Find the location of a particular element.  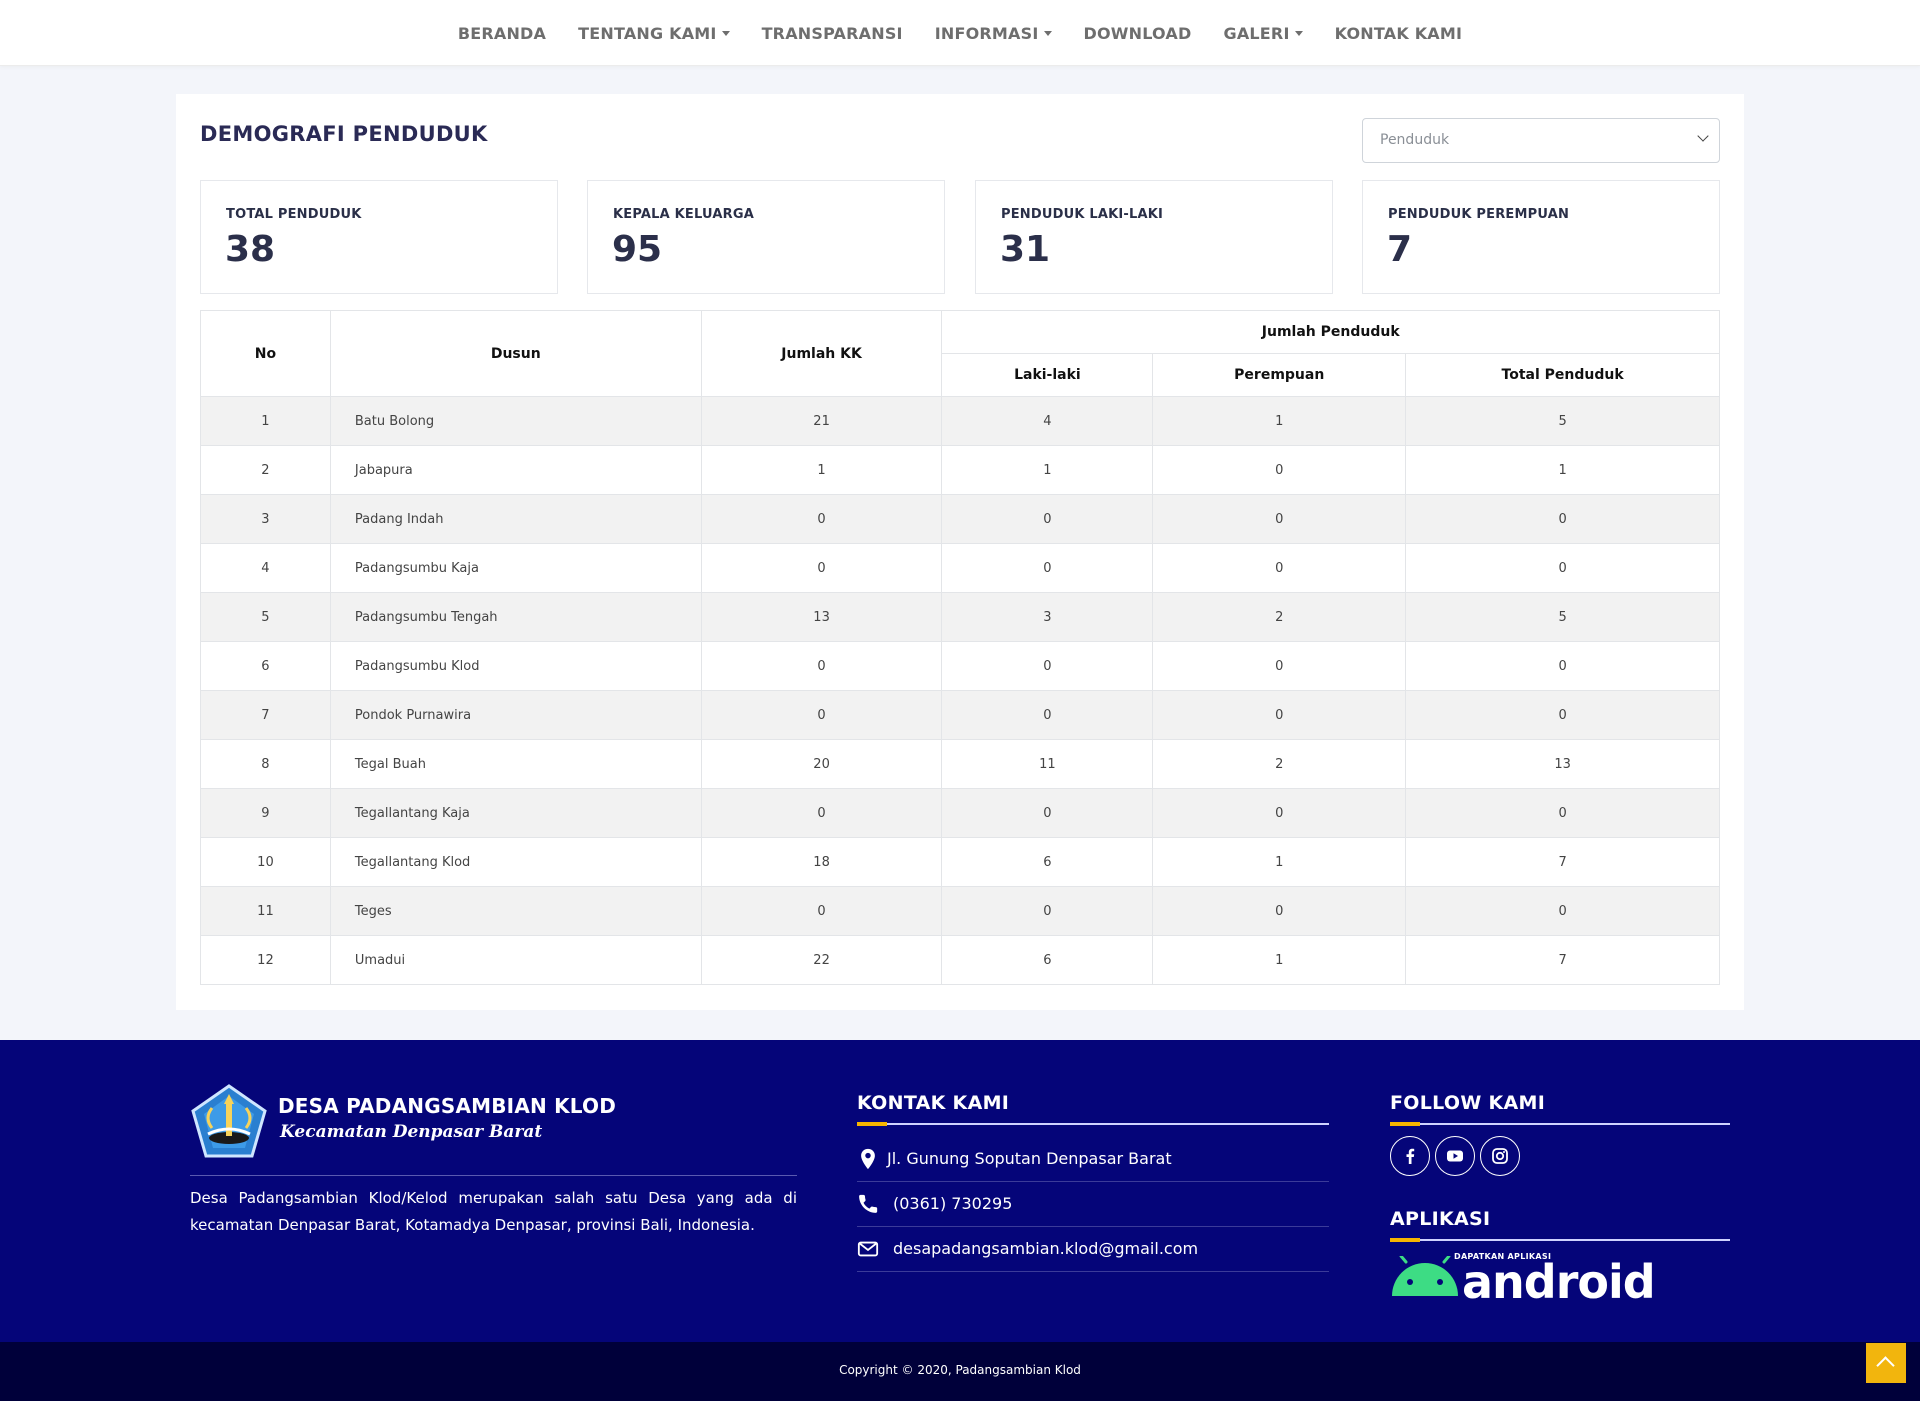

instagram-link is located at coordinates (1500, 1156).